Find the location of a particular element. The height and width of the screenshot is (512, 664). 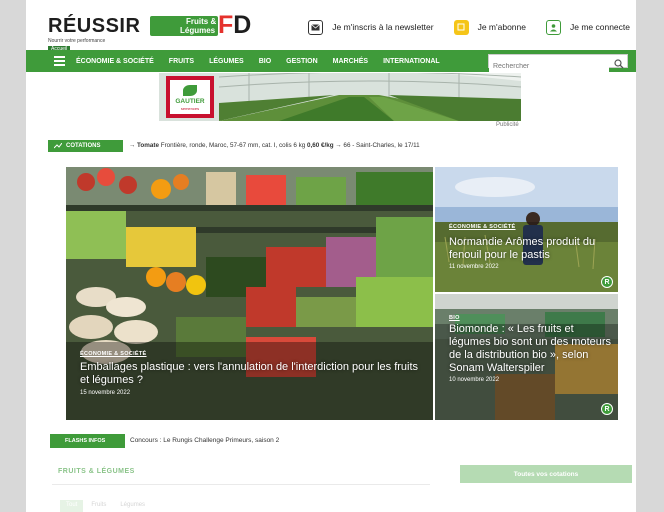

side-article-2-date: 10 novembre 2022 is located at coordinates (474, 380).